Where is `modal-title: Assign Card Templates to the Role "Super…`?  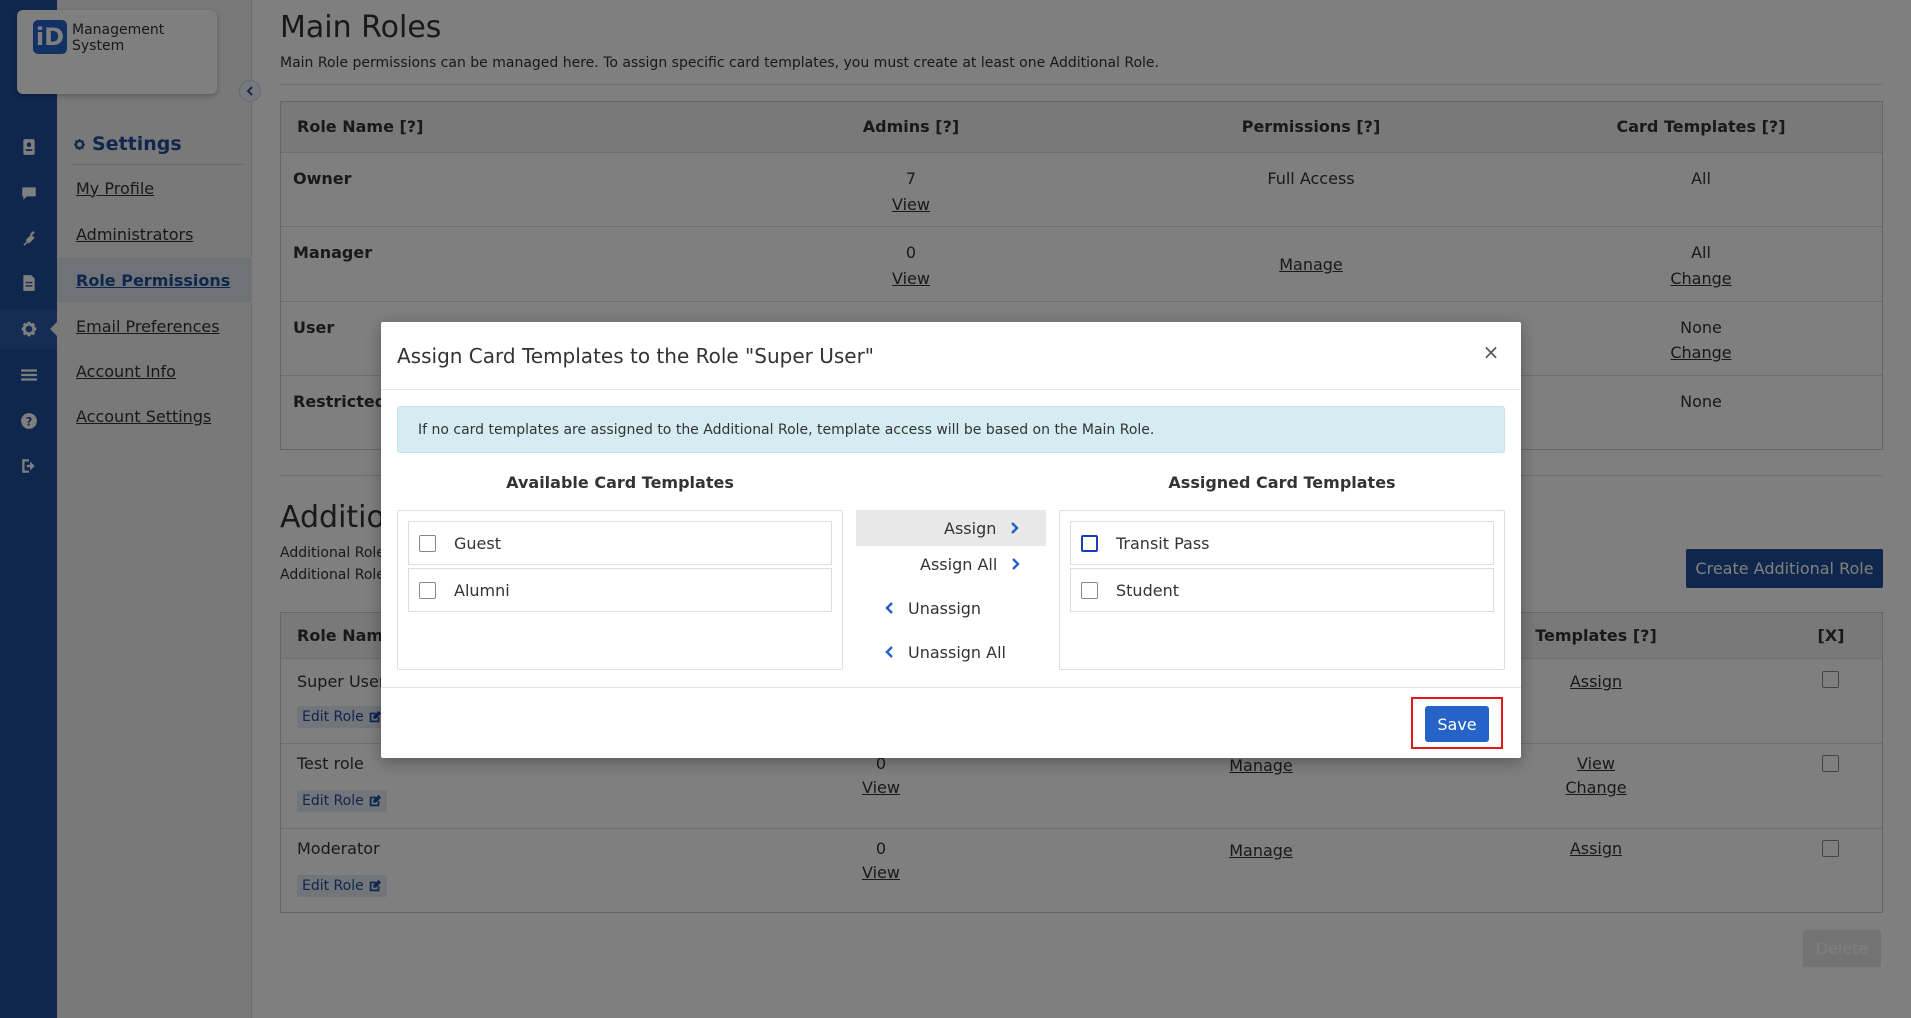 modal-title: Assign Card Templates to the Role "Super… is located at coordinates (635, 356).